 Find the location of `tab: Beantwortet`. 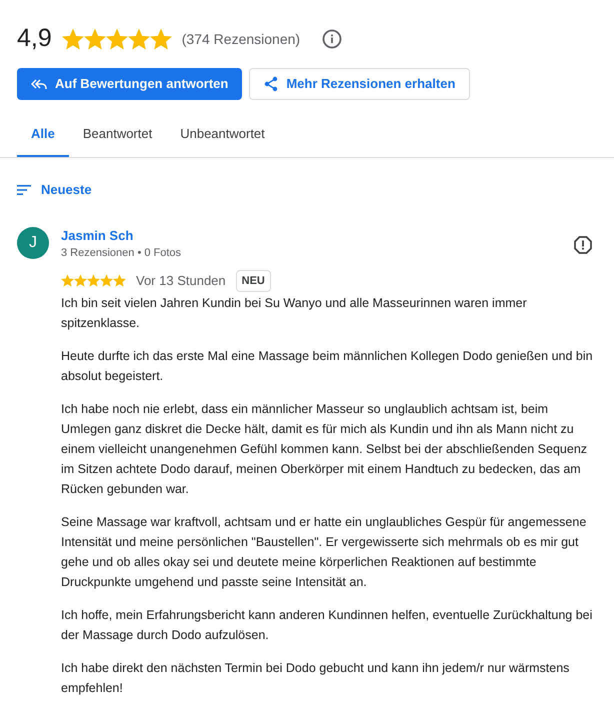

tab: Beantwortet is located at coordinates (117, 135).